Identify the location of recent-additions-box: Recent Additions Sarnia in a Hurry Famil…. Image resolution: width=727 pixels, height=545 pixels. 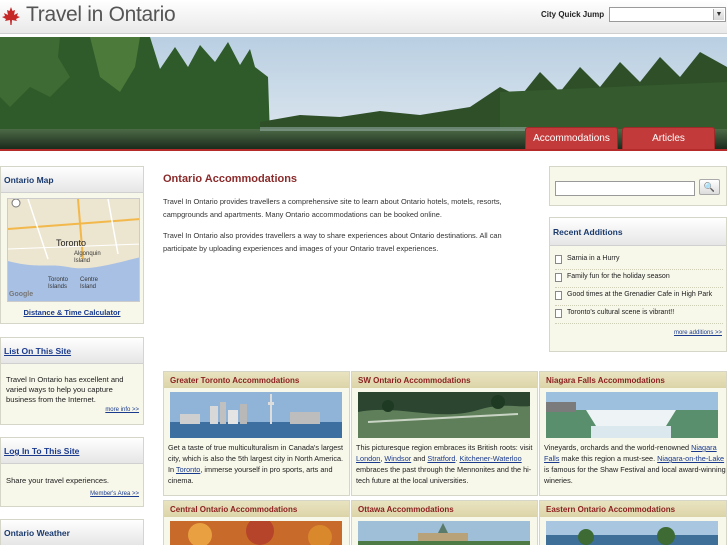
(638, 284).